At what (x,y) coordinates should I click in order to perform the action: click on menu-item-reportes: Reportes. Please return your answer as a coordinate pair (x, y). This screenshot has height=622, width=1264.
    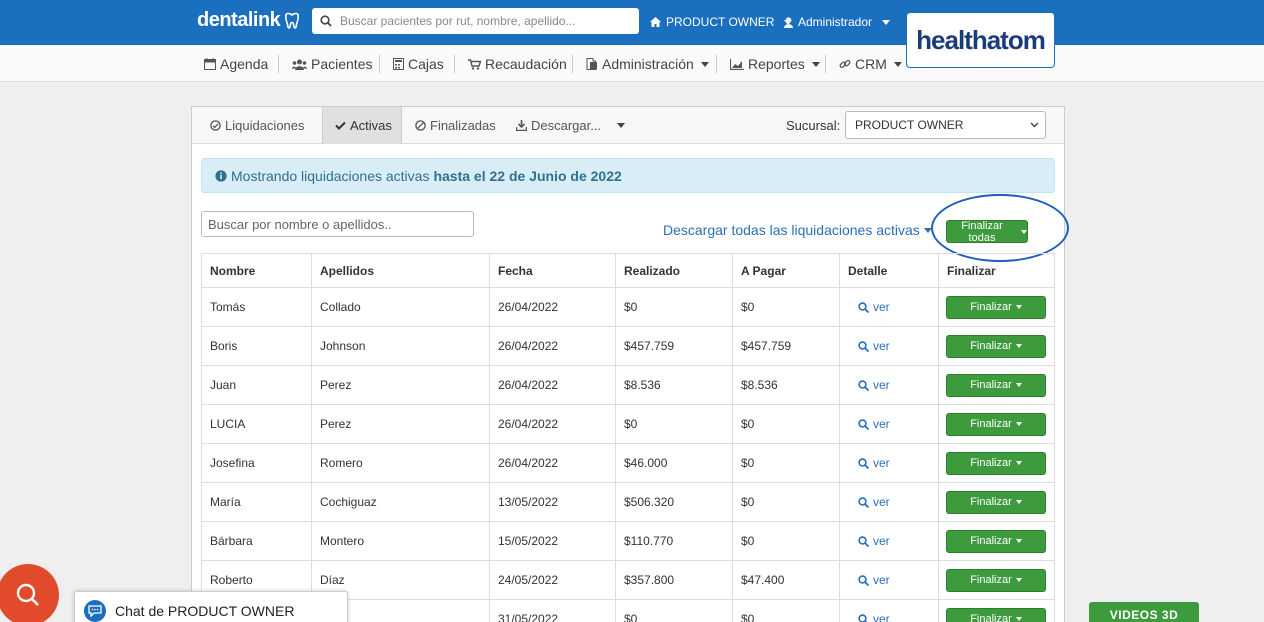
    Looking at the image, I should click on (775, 64).